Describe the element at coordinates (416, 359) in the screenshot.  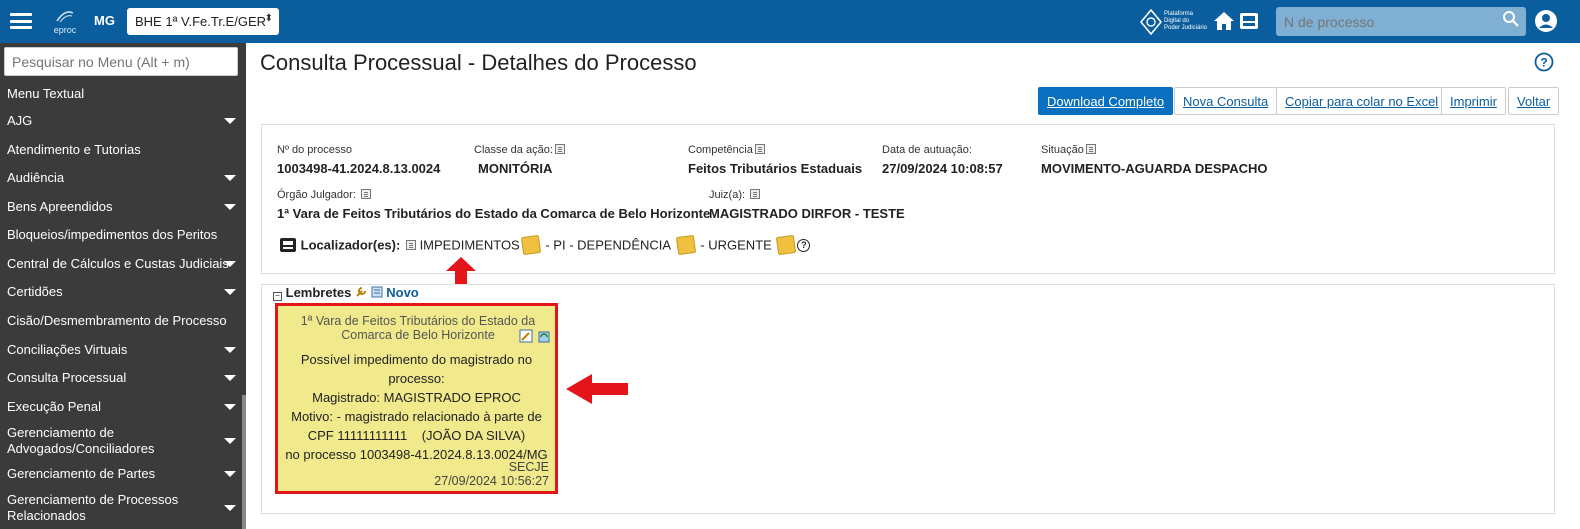
I see `reminder-line-1: Possível impedimento do magistrado no` at that location.